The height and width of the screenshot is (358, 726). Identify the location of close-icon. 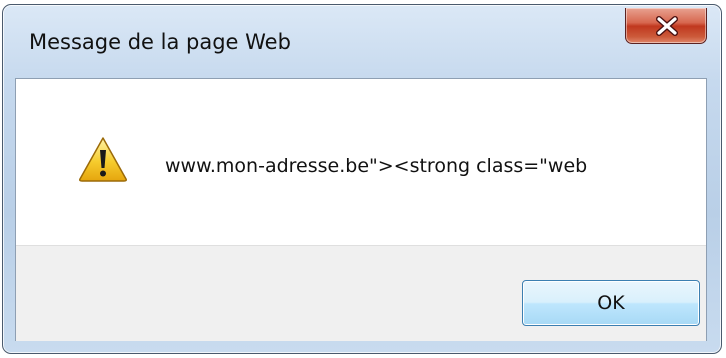
(667, 26).